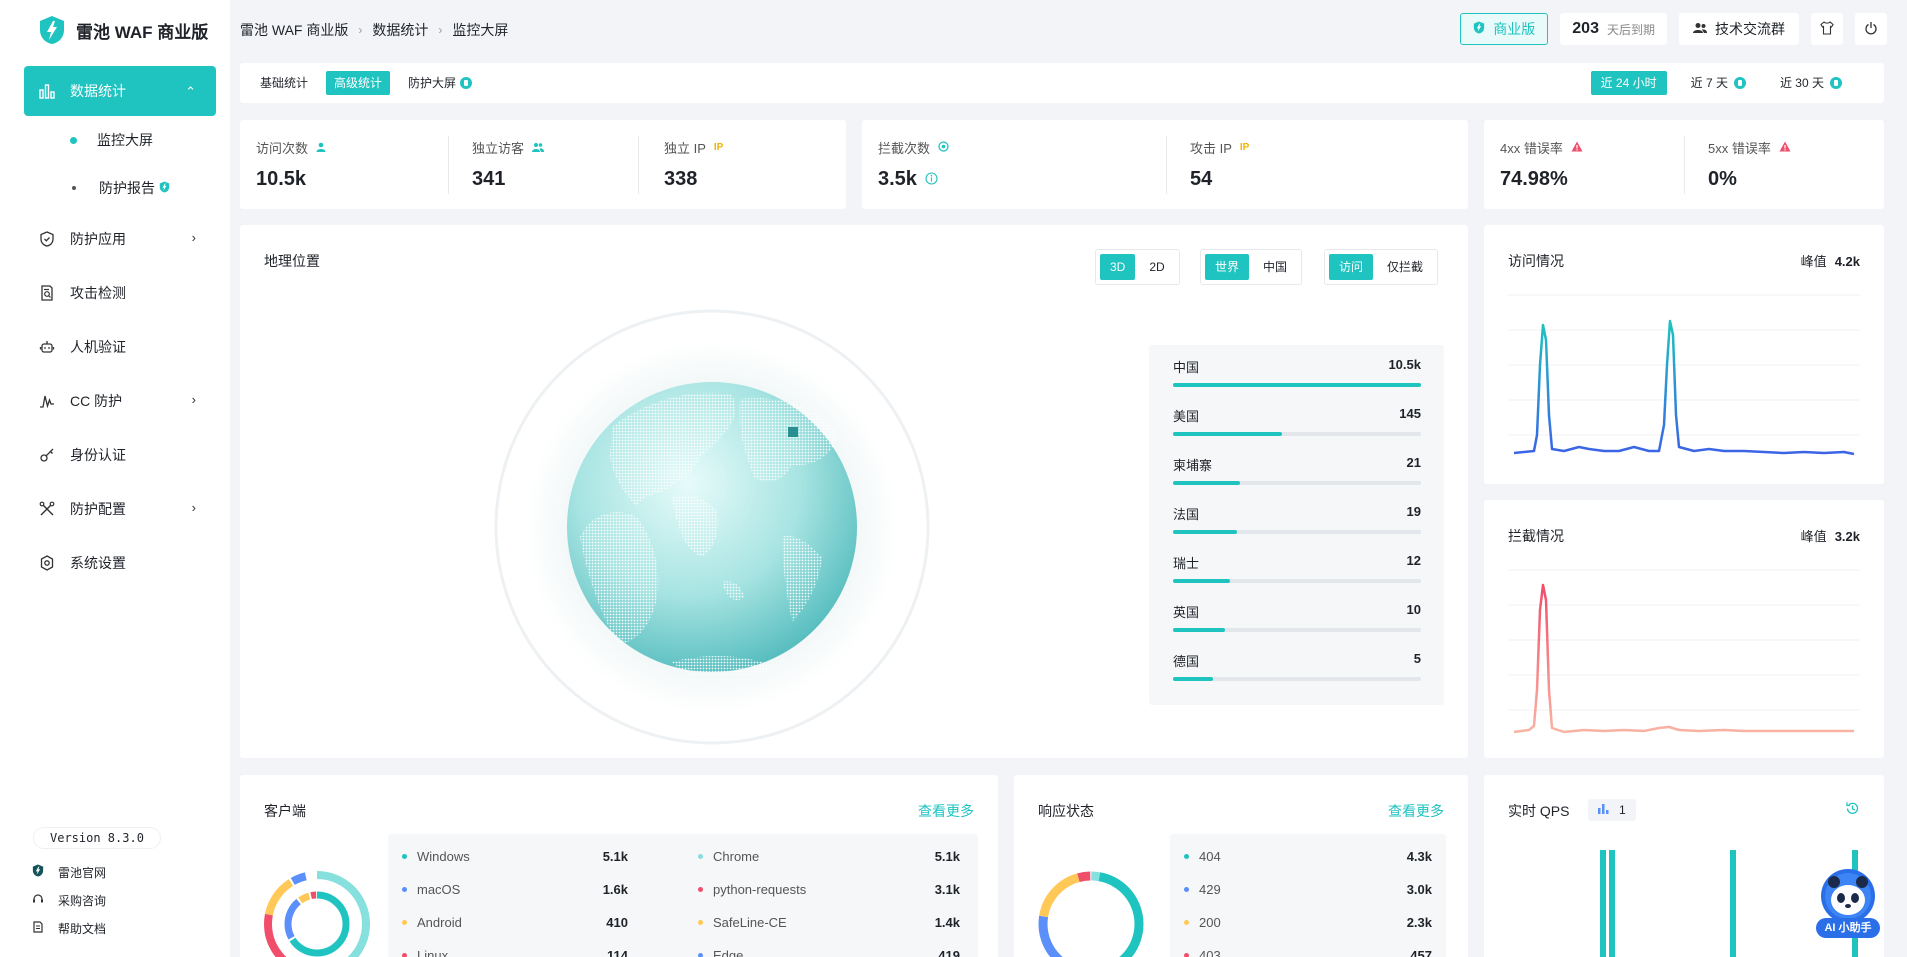 Image resolution: width=1907 pixels, height=957 pixels. I want to click on stats-tabs: 基础统计 高级统计 防护大屏, so click(366, 83).